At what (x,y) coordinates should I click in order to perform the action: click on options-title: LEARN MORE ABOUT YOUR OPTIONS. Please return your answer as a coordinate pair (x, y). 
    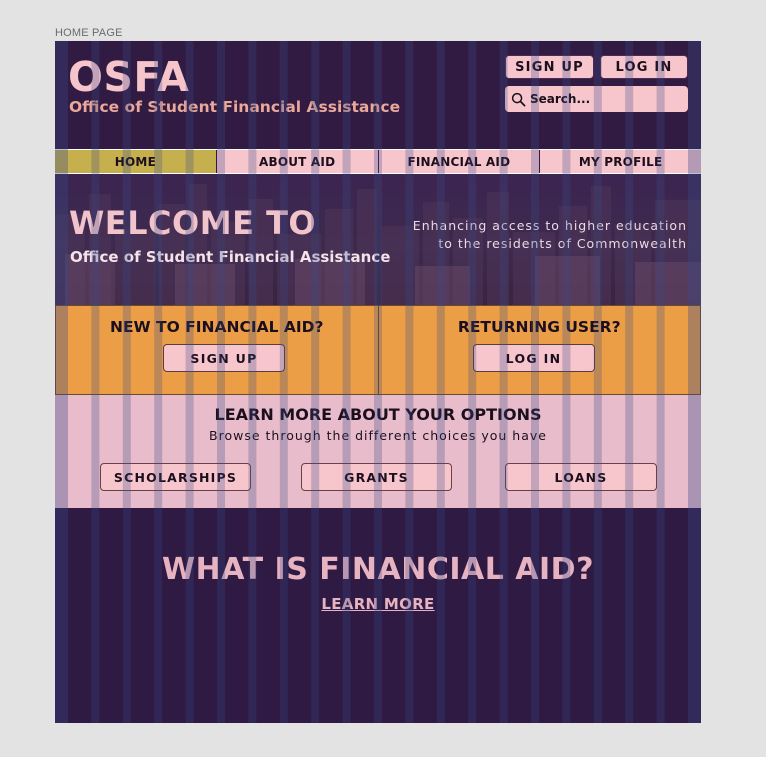
    Looking at the image, I should click on (378, 414).